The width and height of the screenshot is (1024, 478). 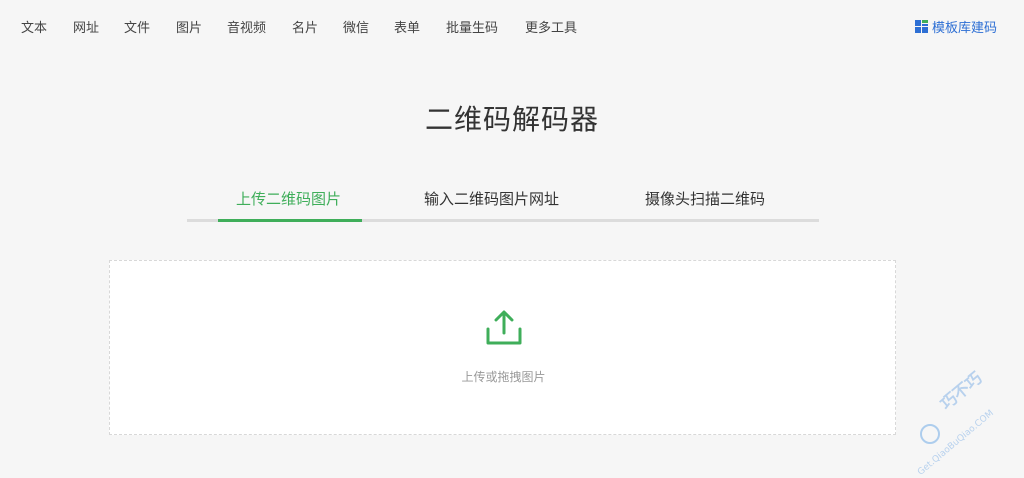 I want to click on active-tab-indicator, so click(x=290, y=220).